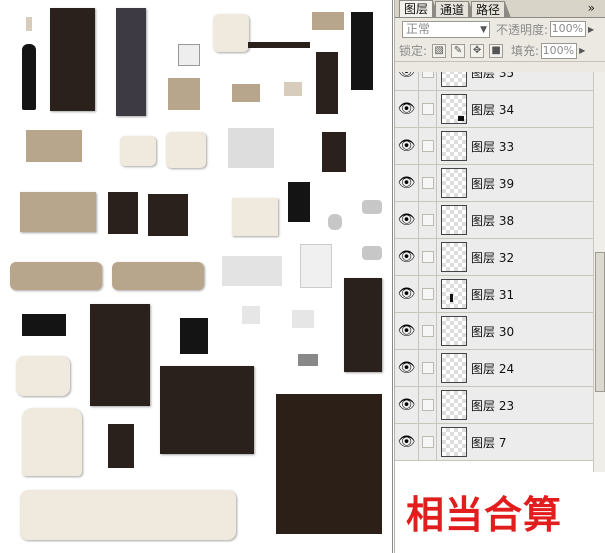  What do you see at coordinates (293, 89) in the screenshot?
I see `pendant-asset` at bounding box center [293, 89].